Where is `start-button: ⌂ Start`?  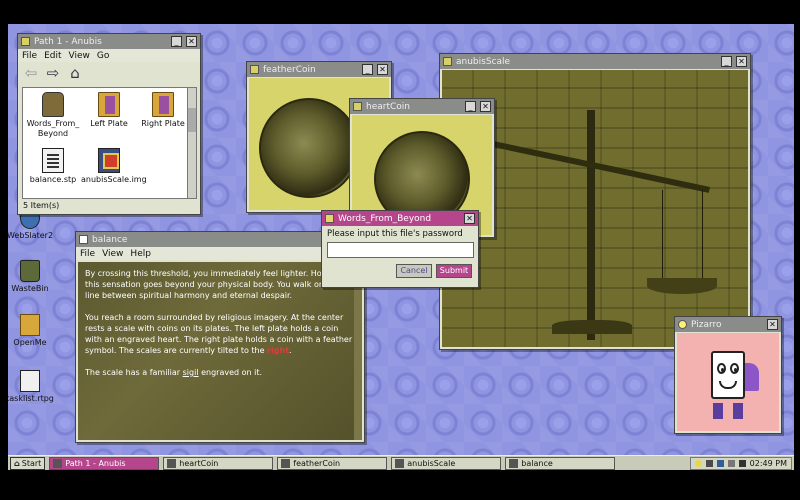
start-button: ⌂ Start is located at coordinates (28, 463).